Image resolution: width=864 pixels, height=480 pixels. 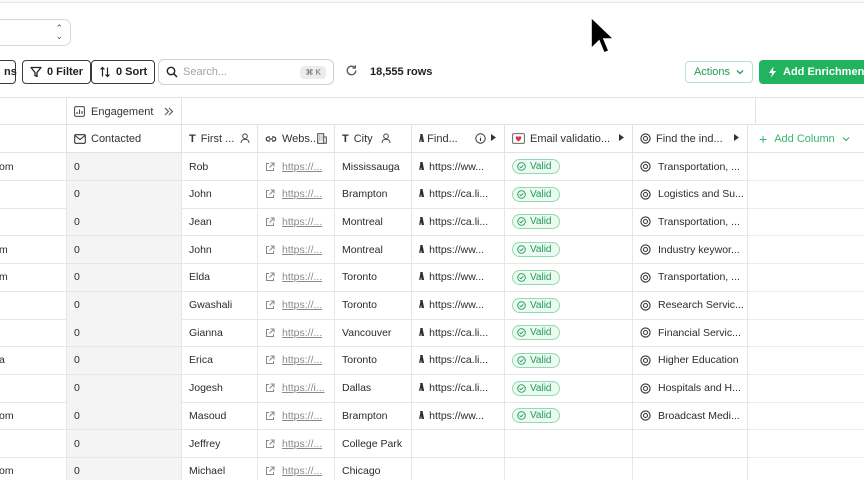 I want to click on city-cell: Montreal, so click(x=373, y=222).